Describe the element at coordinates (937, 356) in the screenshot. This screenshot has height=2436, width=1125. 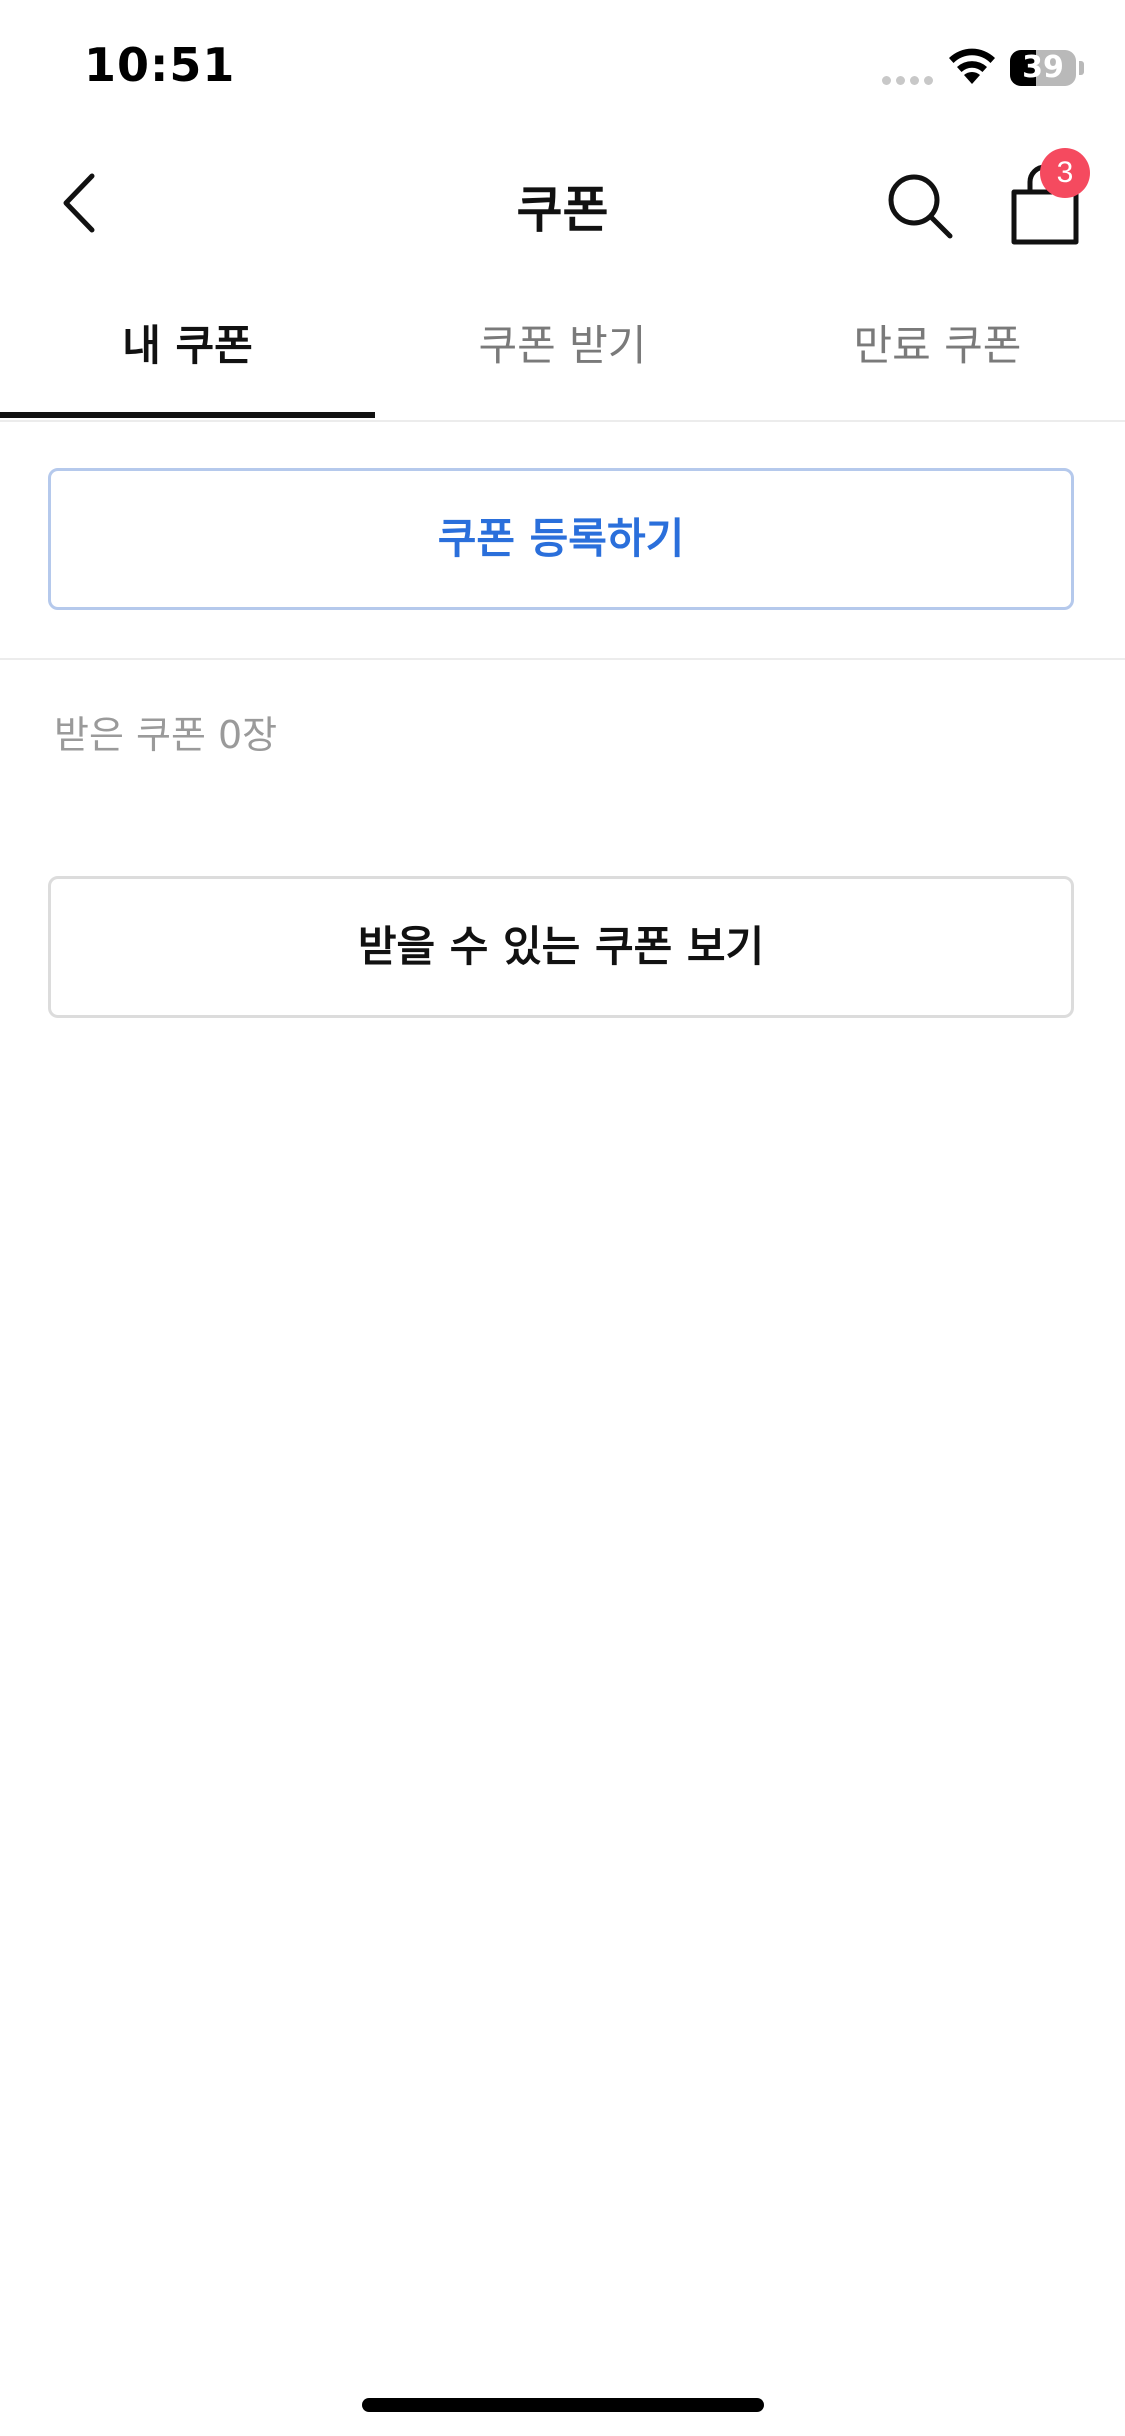
I see `tab-expired-coupons: 만료 쿠폰` at that location.